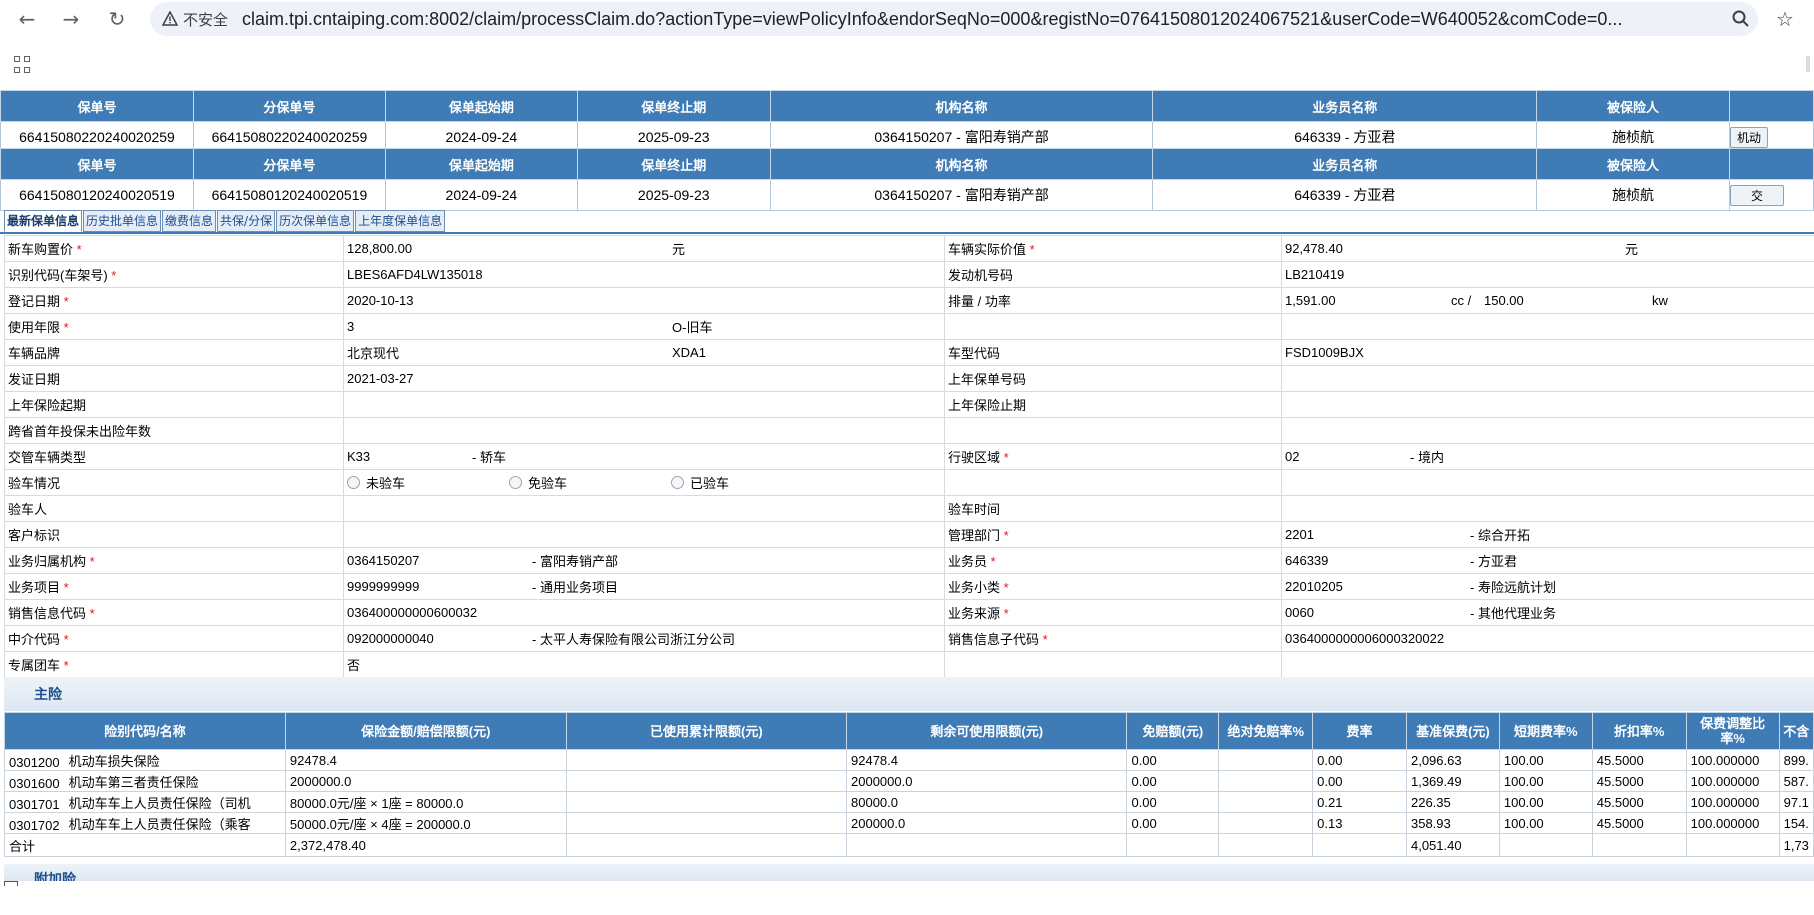 The width and height of the screenshot is (1814, 915). Describe the element at coordinates (1785, 19) in the screenshot. I see `bookmark-star-icon: ☆` at that location.